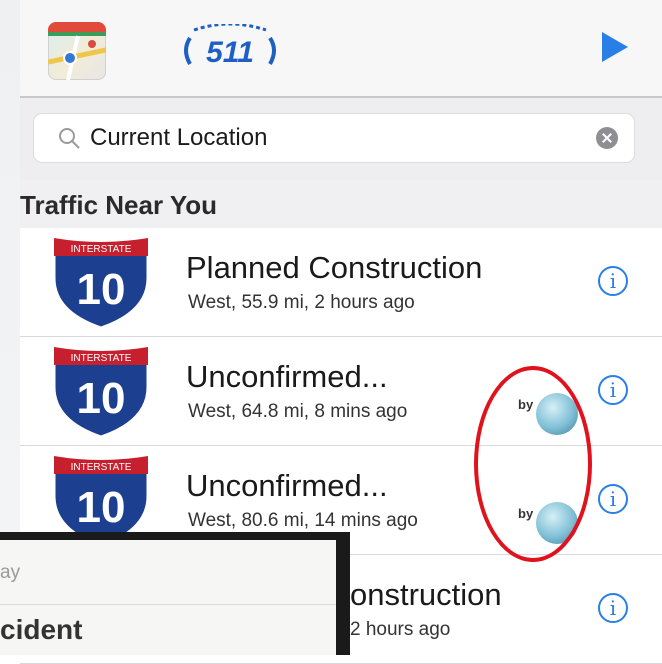  I want to click on maps-app-icon, so click(77, 51).